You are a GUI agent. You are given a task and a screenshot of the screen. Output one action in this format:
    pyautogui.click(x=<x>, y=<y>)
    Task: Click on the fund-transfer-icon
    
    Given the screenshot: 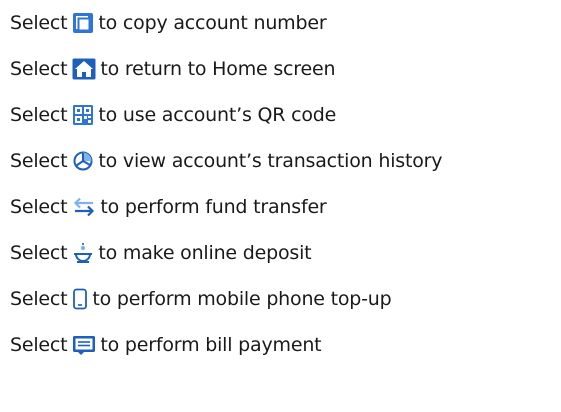 What is the action you would take?
    pyautogui.click(x=84, y=207)
    